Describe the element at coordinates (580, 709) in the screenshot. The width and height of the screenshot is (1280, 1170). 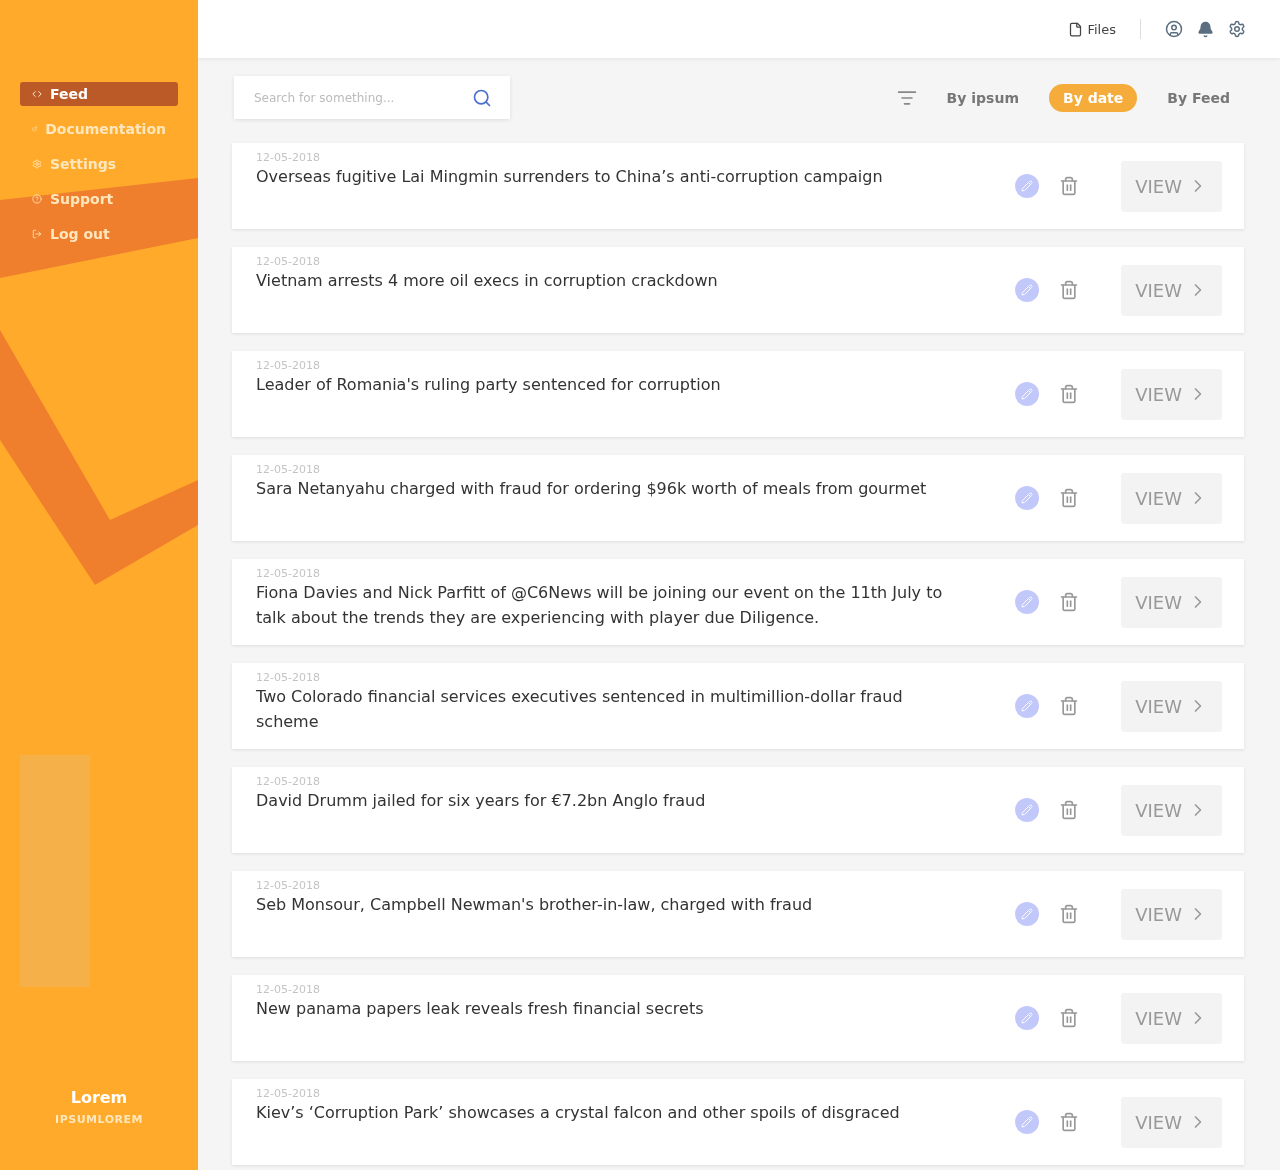
I see `feed-title: Two Colorado financial services executives sentenced in multimillion-dollar fraud scheme` at that location.